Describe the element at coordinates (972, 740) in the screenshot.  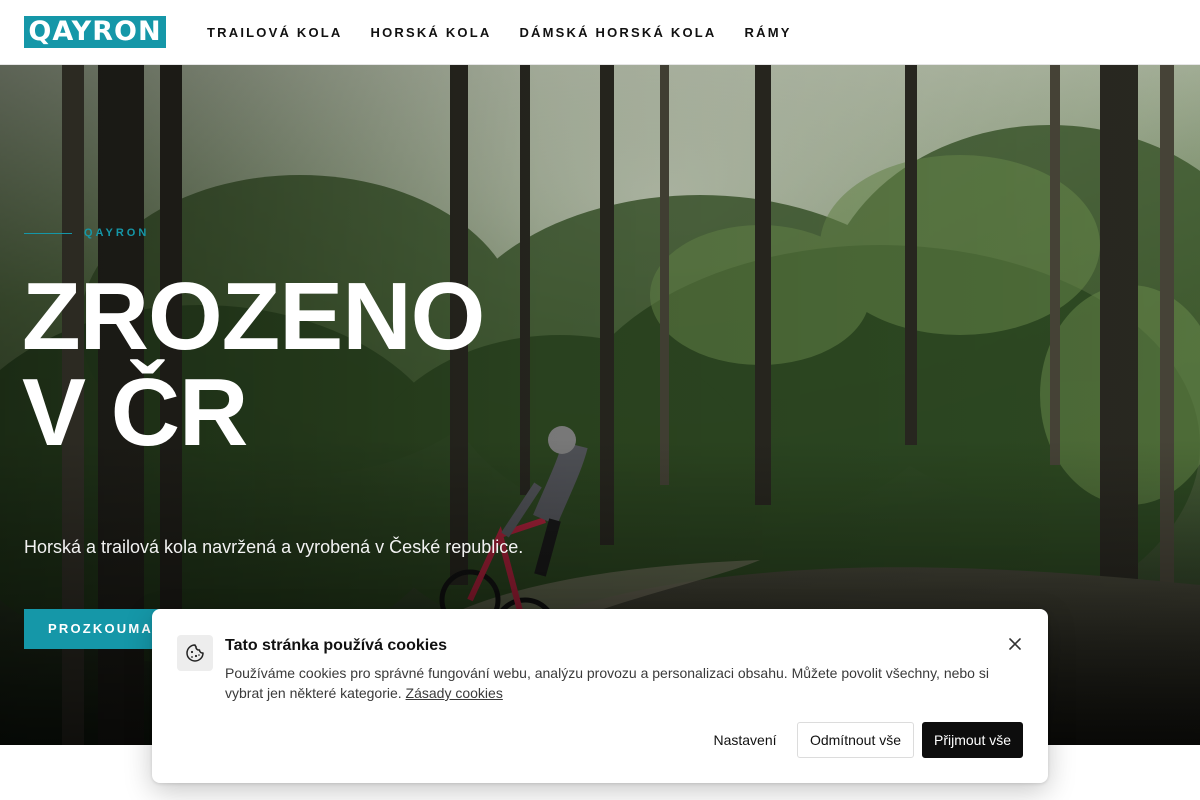
I see `accept-all-button: Přijmout vše` at that location.